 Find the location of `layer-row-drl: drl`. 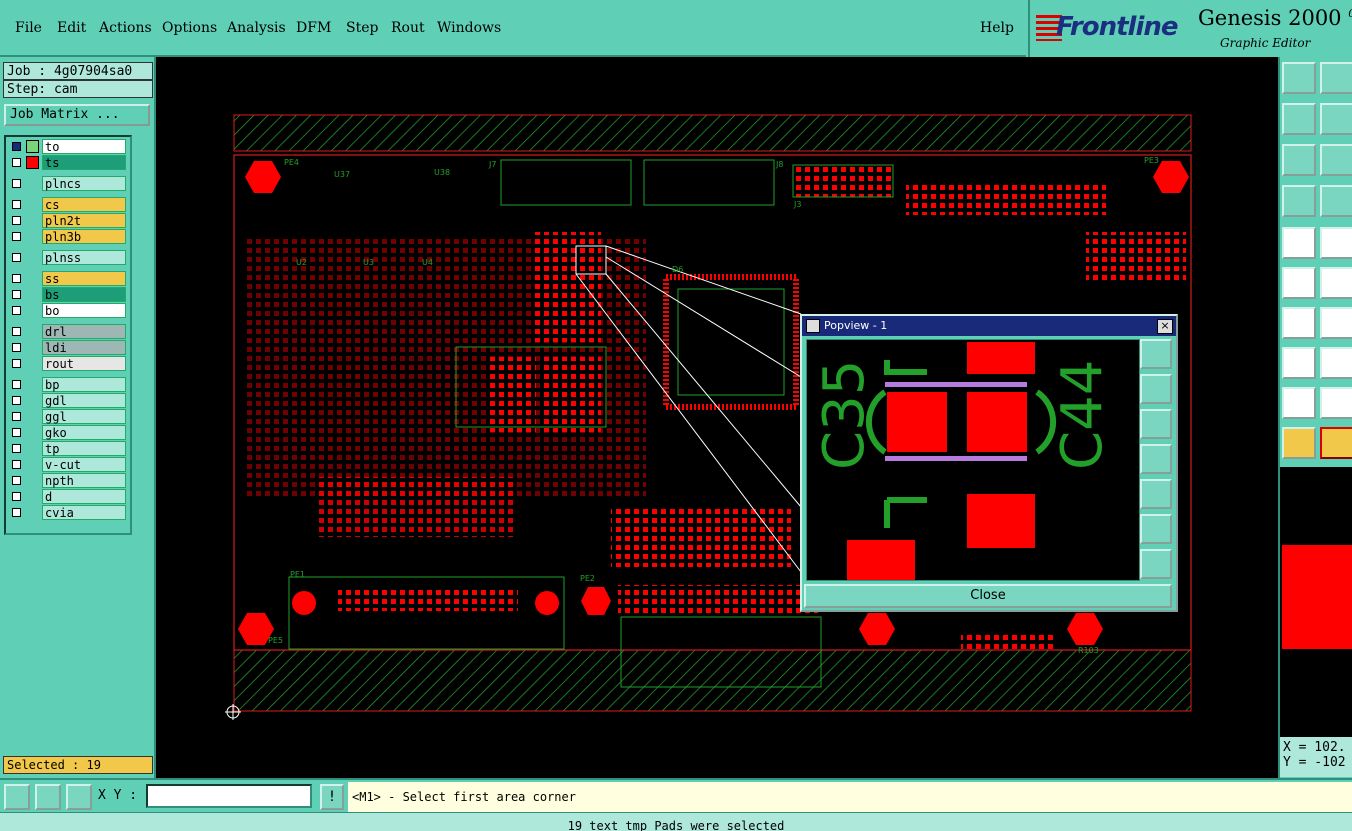

layer-row-drl: drl is located at coordinates (67, 331).